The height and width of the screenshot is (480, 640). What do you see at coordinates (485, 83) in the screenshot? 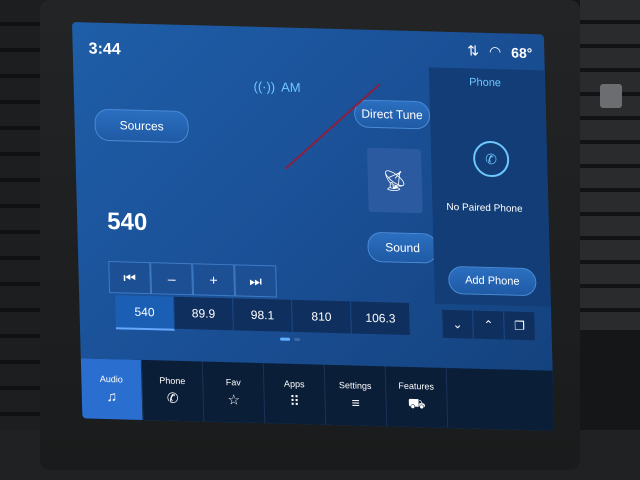
I see `phone-panel-title: Phone` at bounding box center [485, 83].